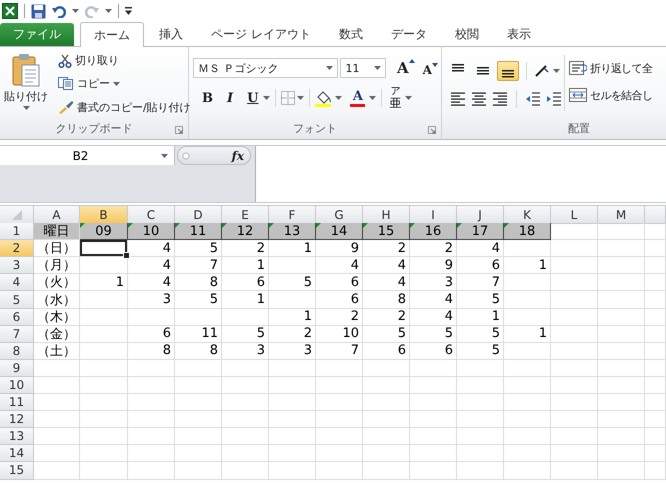 This screenshot has height=483, width=666. What do you see at coordinates (430, 69) in the screenshot?
I see `shrink-font-button: A` at bounding box center [430, 69].